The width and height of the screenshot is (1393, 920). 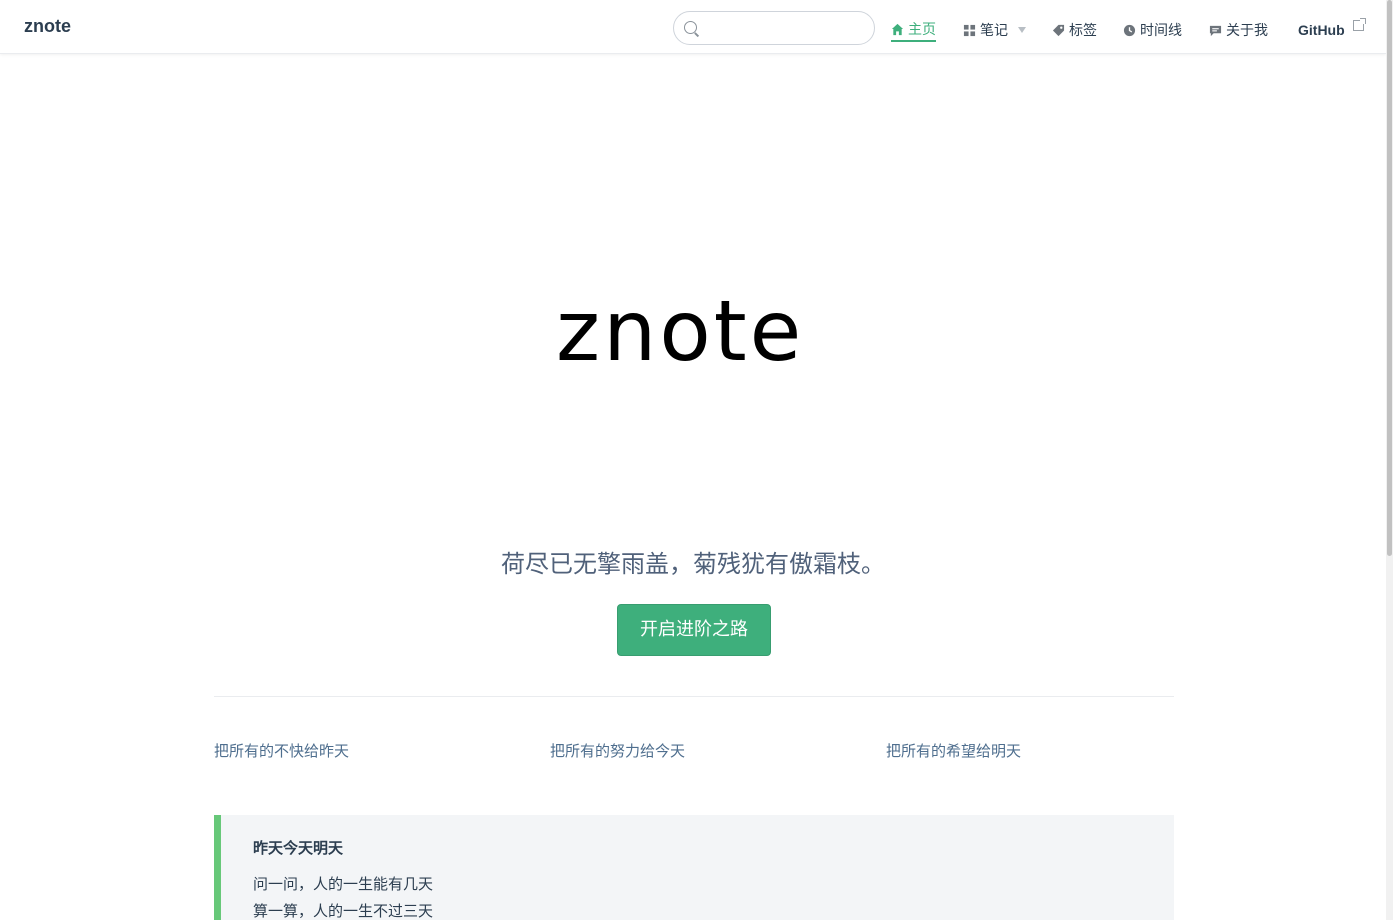 What do you see at coordinates (690, 27) in the screenshot?
I see `search-icon` at bounding box center [690, 27].